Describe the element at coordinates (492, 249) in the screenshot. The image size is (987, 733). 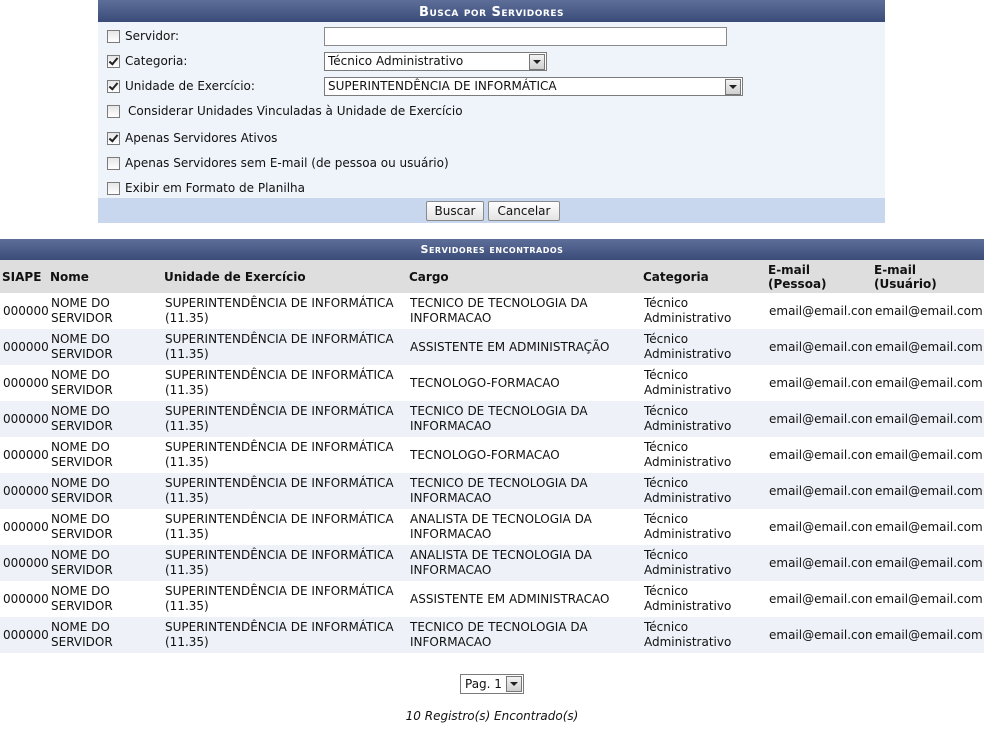
I see `results-title: Servidores encontrados` at that location.